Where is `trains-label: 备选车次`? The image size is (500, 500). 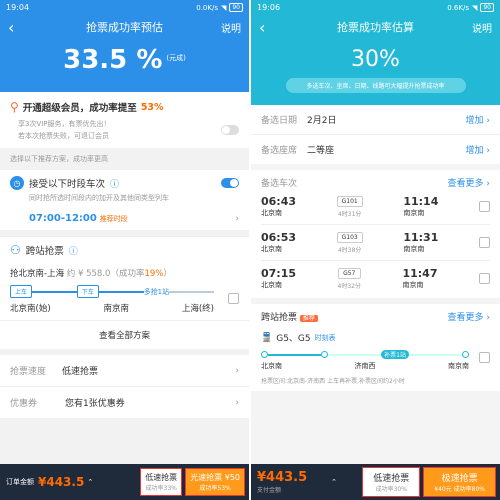 trains-label: 备选车次 is located at coordinates (279, 184).